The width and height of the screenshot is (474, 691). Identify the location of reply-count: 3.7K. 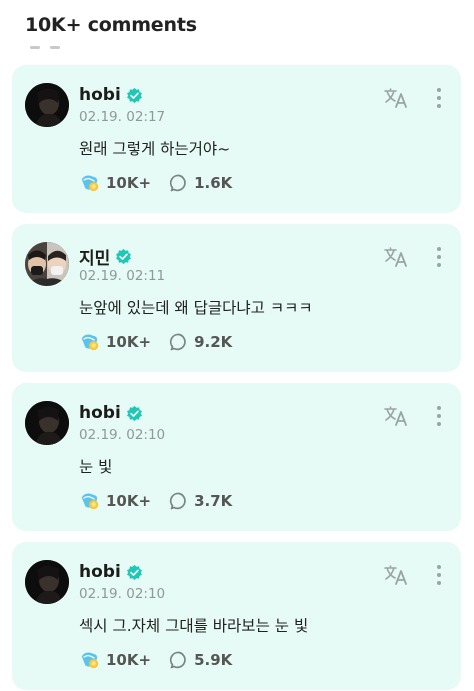
(213, 501).